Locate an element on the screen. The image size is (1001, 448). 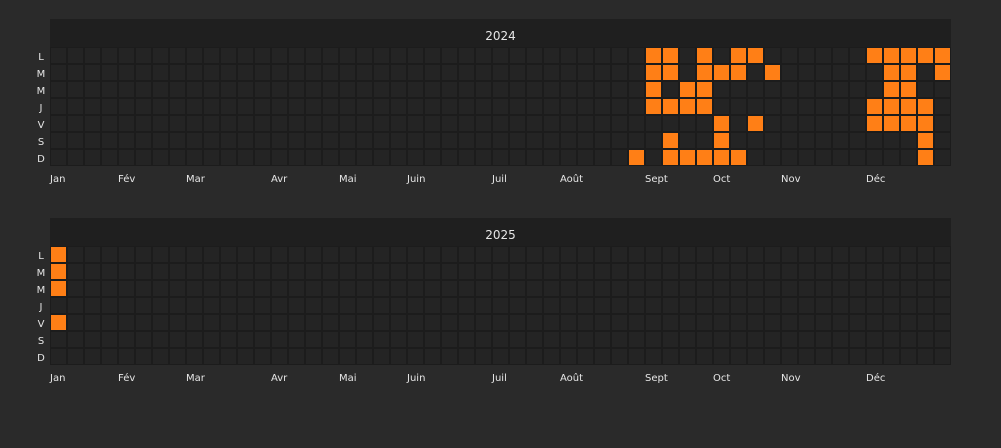
month-label: Fév is located at coordinates (126, 378).